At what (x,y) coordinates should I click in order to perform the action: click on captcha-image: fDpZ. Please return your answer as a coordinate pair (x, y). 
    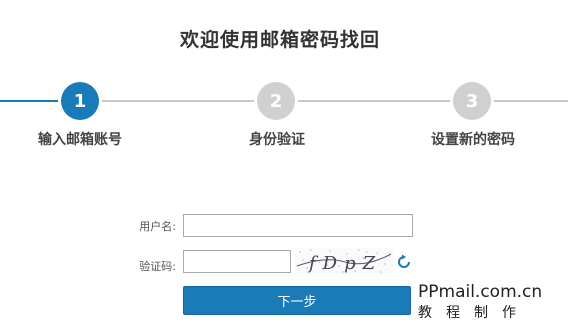
    Looking at the image, I should click on (344, 261).